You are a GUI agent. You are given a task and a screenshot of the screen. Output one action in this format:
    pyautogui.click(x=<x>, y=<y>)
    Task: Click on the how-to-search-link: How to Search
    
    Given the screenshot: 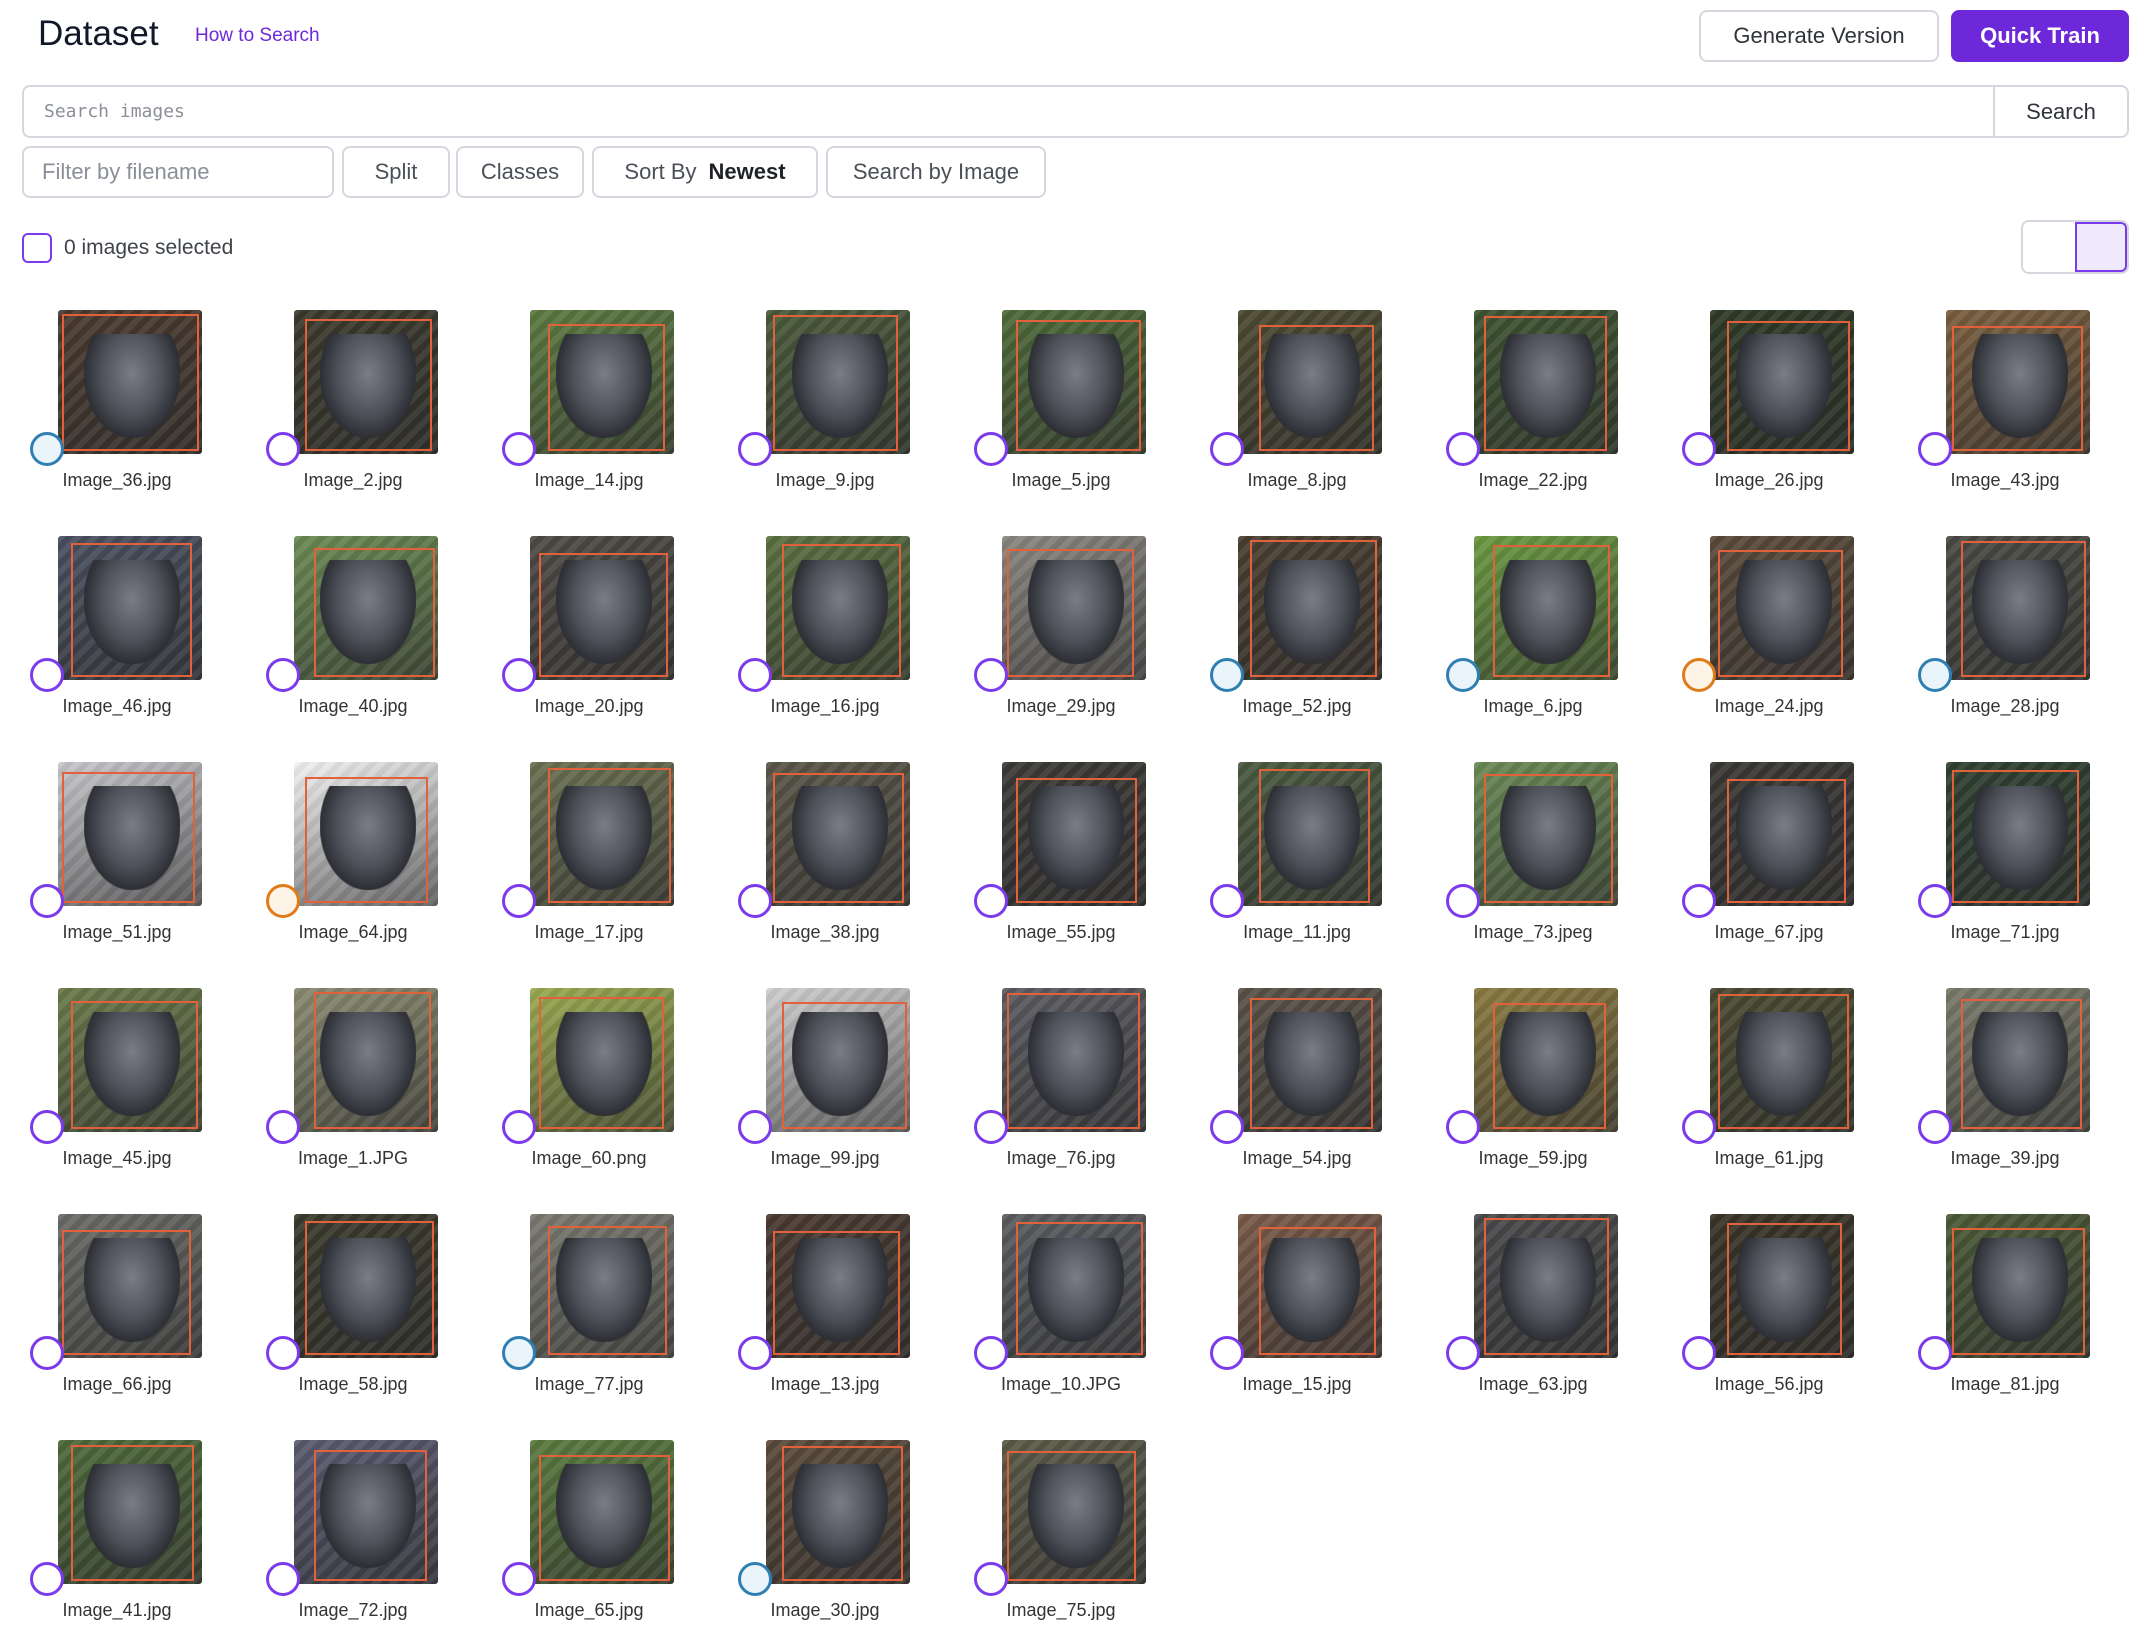 What is the action you would take?
    pyautogui.click(x=257, y=36)
    